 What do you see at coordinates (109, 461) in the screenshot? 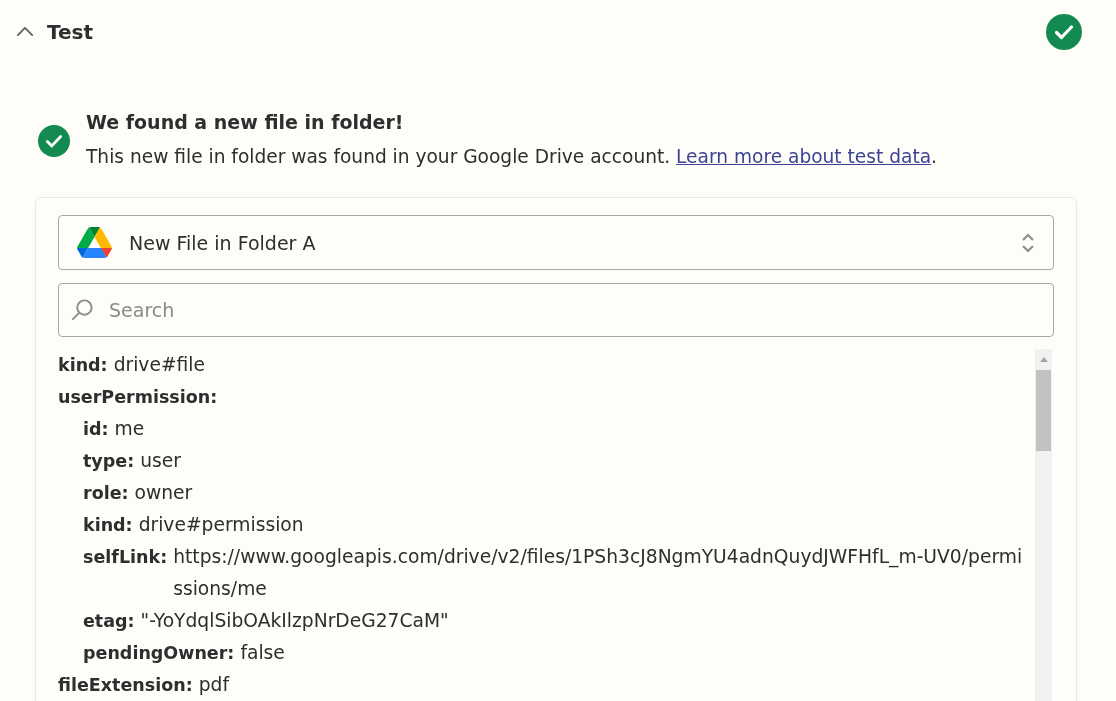
I see `field-key: type:` at bounding box center [109, 461].